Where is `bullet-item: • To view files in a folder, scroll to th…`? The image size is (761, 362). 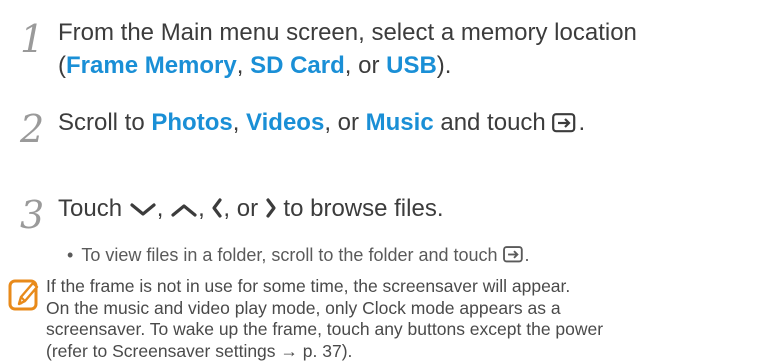
bullet-item: • To view files in a folder, scroll to th… is located at coordinates (298, 255).